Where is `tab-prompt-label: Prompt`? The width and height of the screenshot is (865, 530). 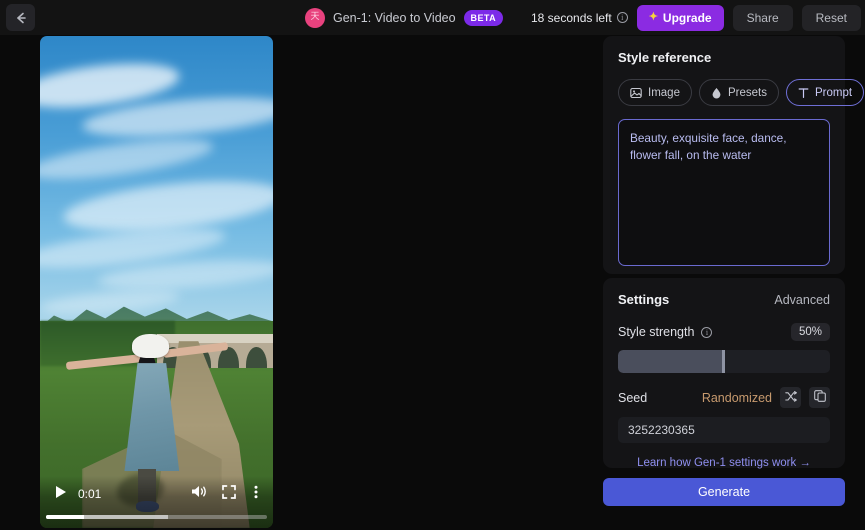 tab-prompt-label: Prompt is located at coordinates (833, 92).